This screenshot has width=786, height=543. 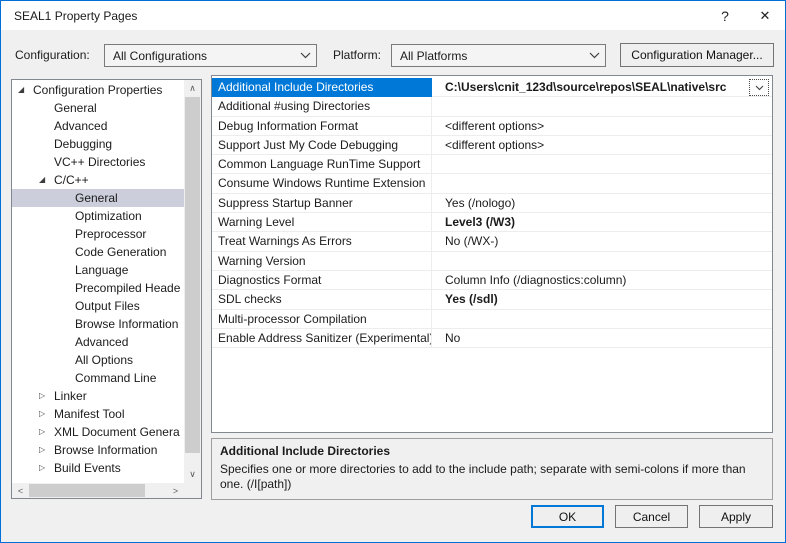 What do you see at coordinates (117, 432) in the screenshot?
I see `tree-item-label: XML Document Genera` at bounding box center [117, 432].